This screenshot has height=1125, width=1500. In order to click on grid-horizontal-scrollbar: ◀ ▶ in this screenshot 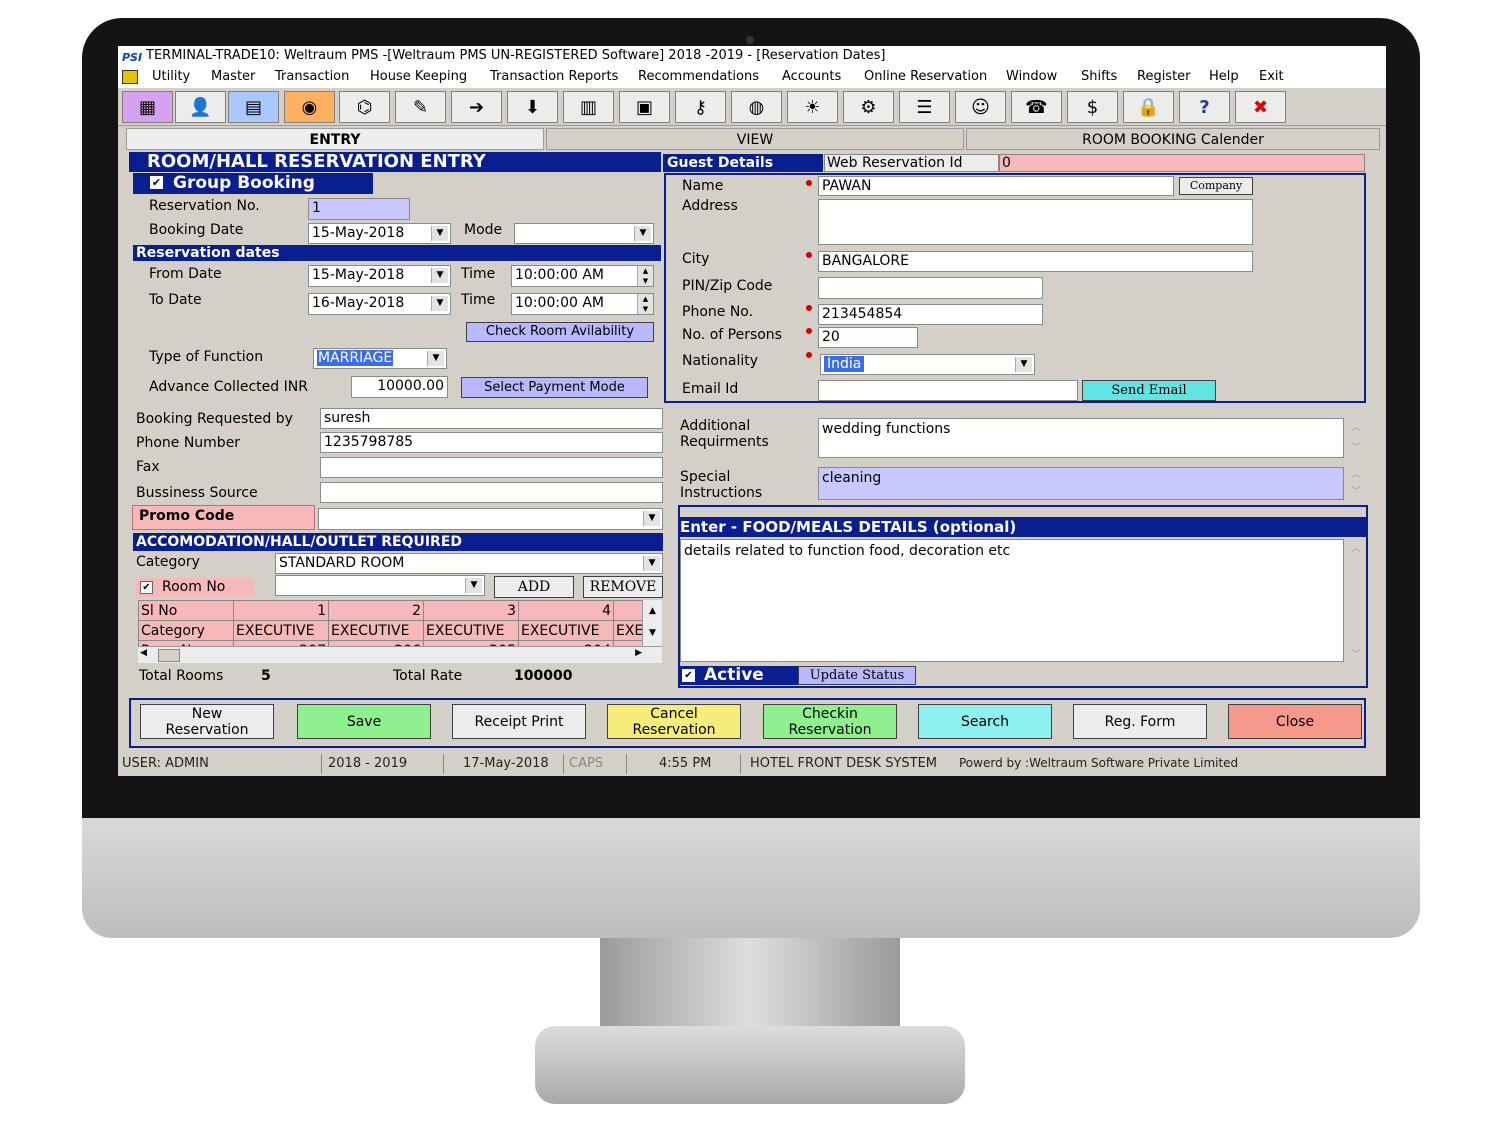, I will do `click(400, 654)`.